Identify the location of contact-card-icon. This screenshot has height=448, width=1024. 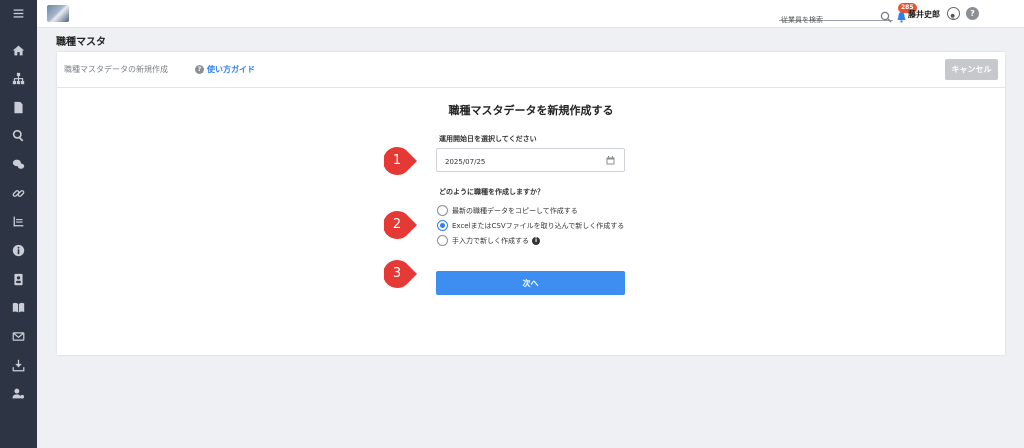
(18, 279).